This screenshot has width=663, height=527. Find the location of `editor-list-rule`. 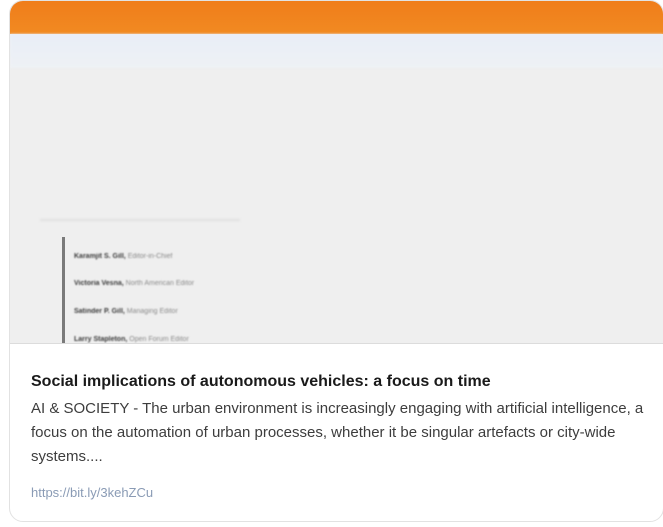

editor-list-rule is located at coordinates (63, 290).